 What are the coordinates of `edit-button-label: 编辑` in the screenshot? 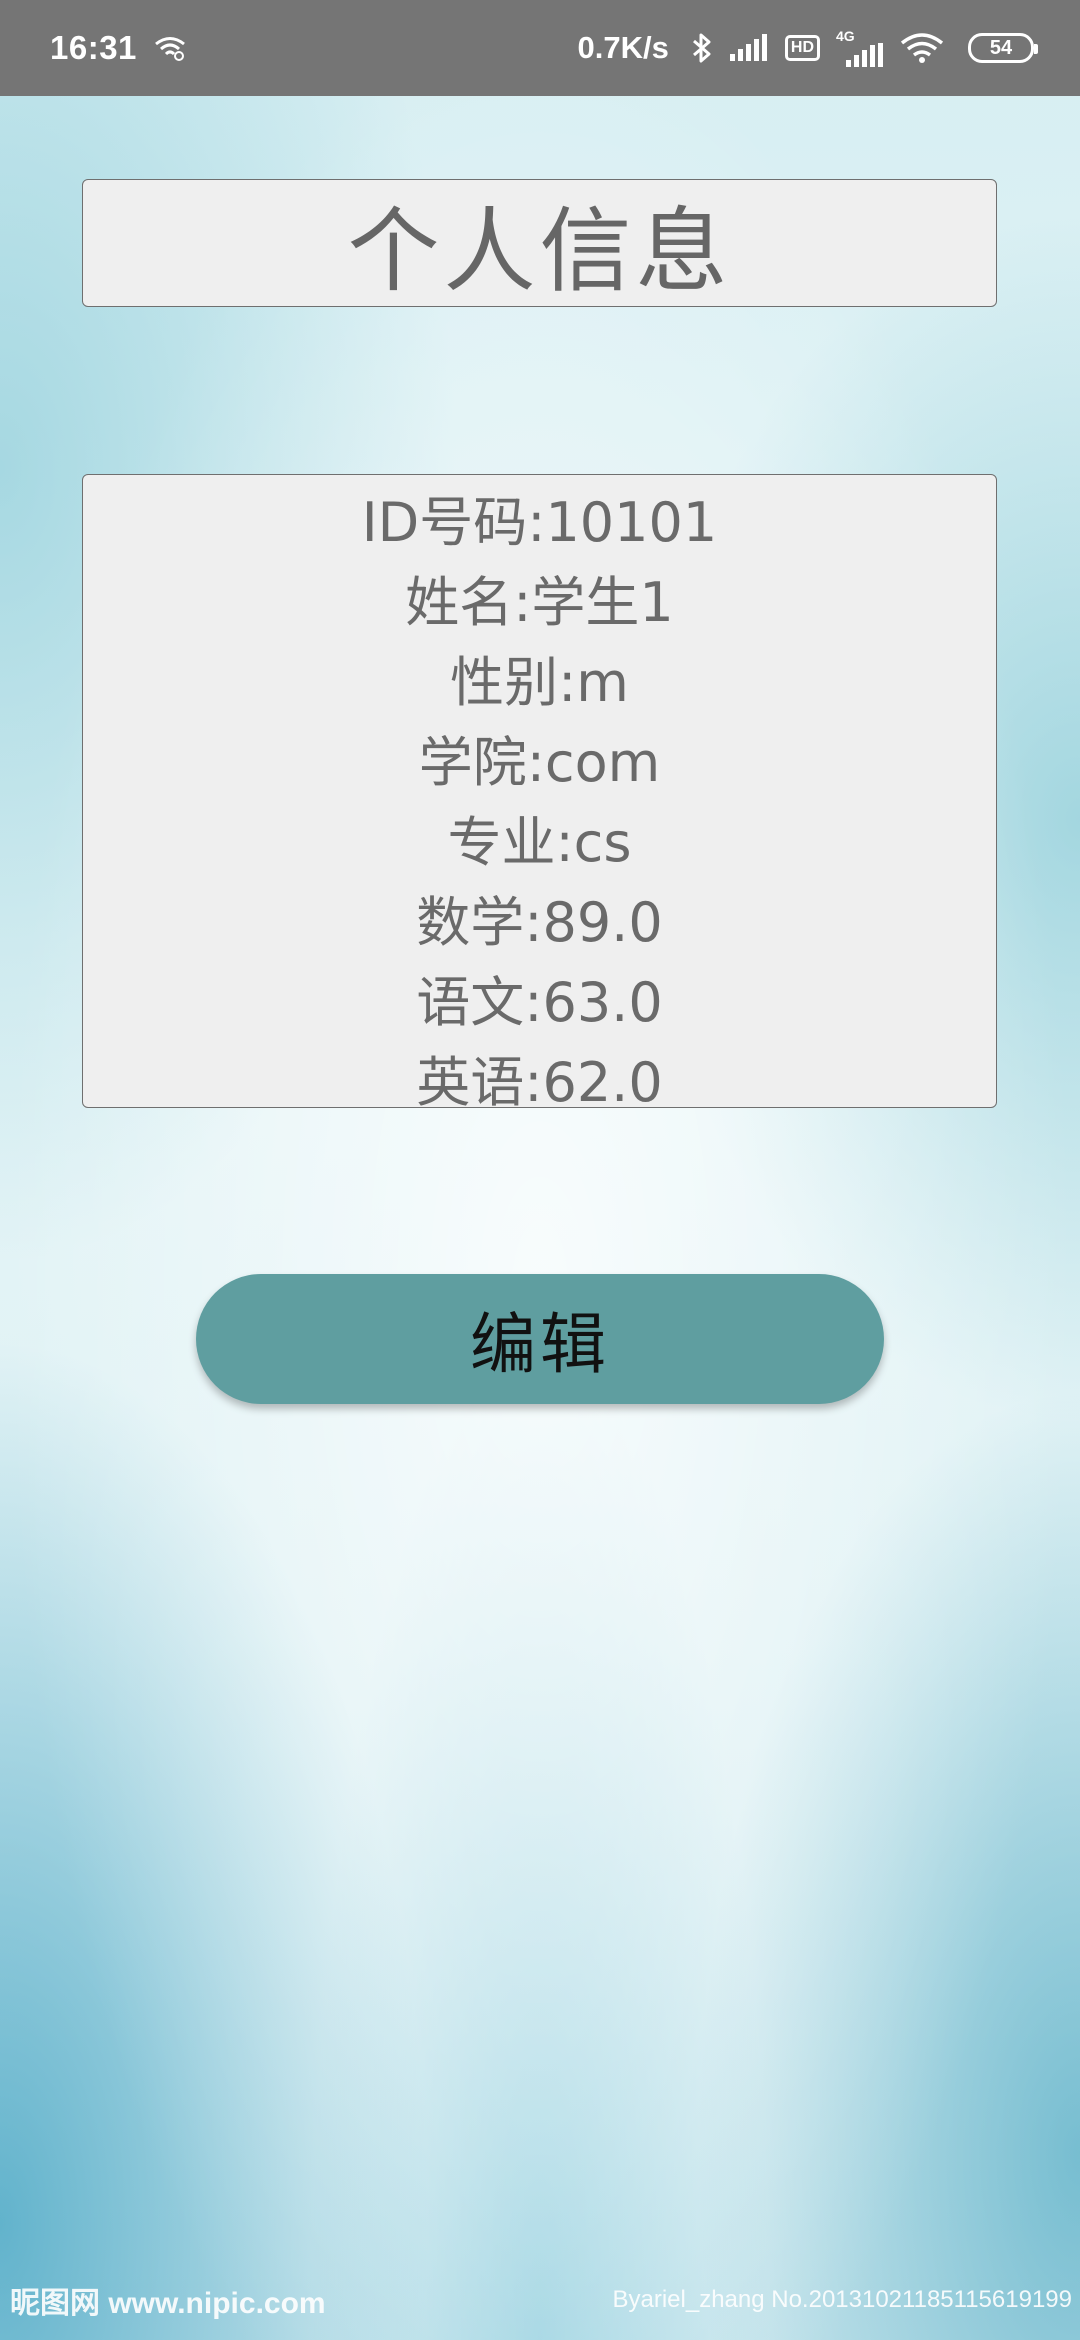 It's located at (540, 1344).